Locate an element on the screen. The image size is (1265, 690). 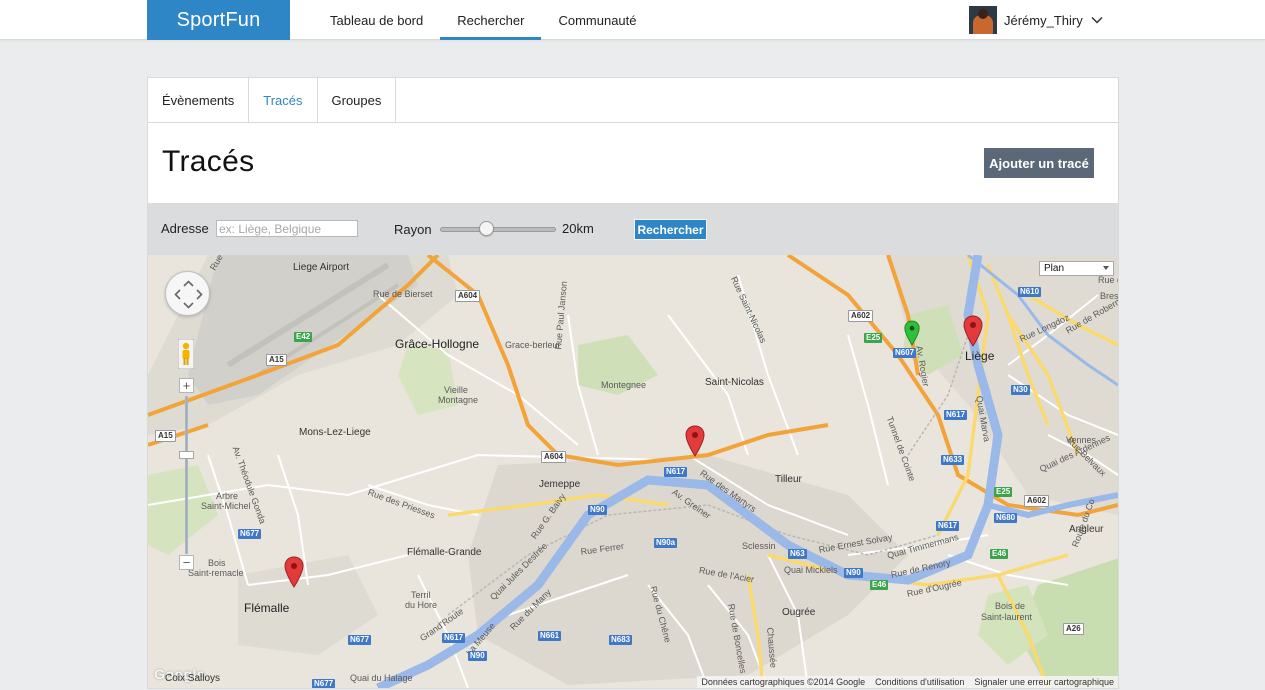
shield-e46-2: E46 is located at coordinates (999, 554).